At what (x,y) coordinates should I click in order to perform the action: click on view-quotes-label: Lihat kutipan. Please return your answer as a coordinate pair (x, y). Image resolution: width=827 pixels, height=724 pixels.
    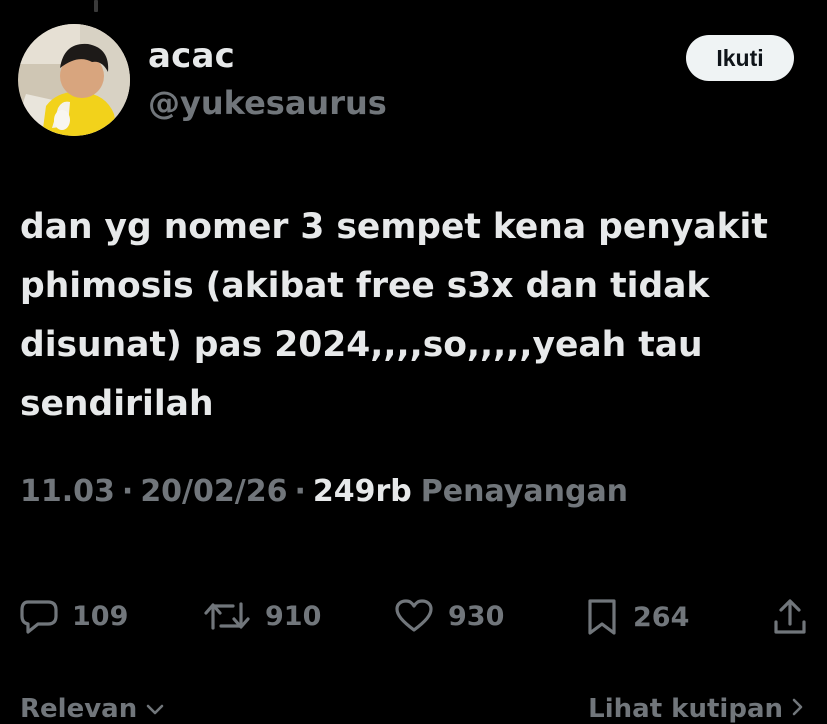
    Looking at the image, I should click on (685, 709).